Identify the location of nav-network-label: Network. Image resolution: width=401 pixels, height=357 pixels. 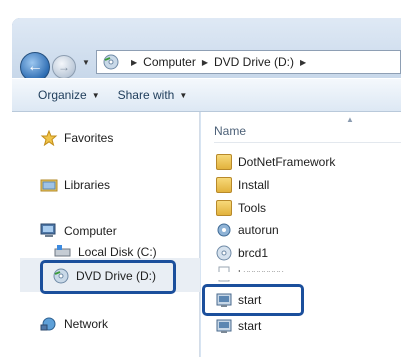
(86, 324).